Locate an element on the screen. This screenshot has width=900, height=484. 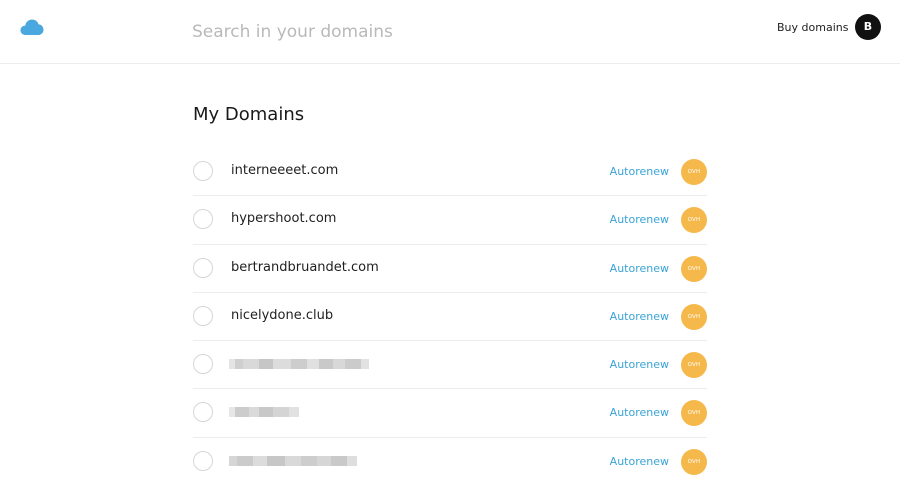
domain-name: nicelydone.club is located at coordinates (282, 315).